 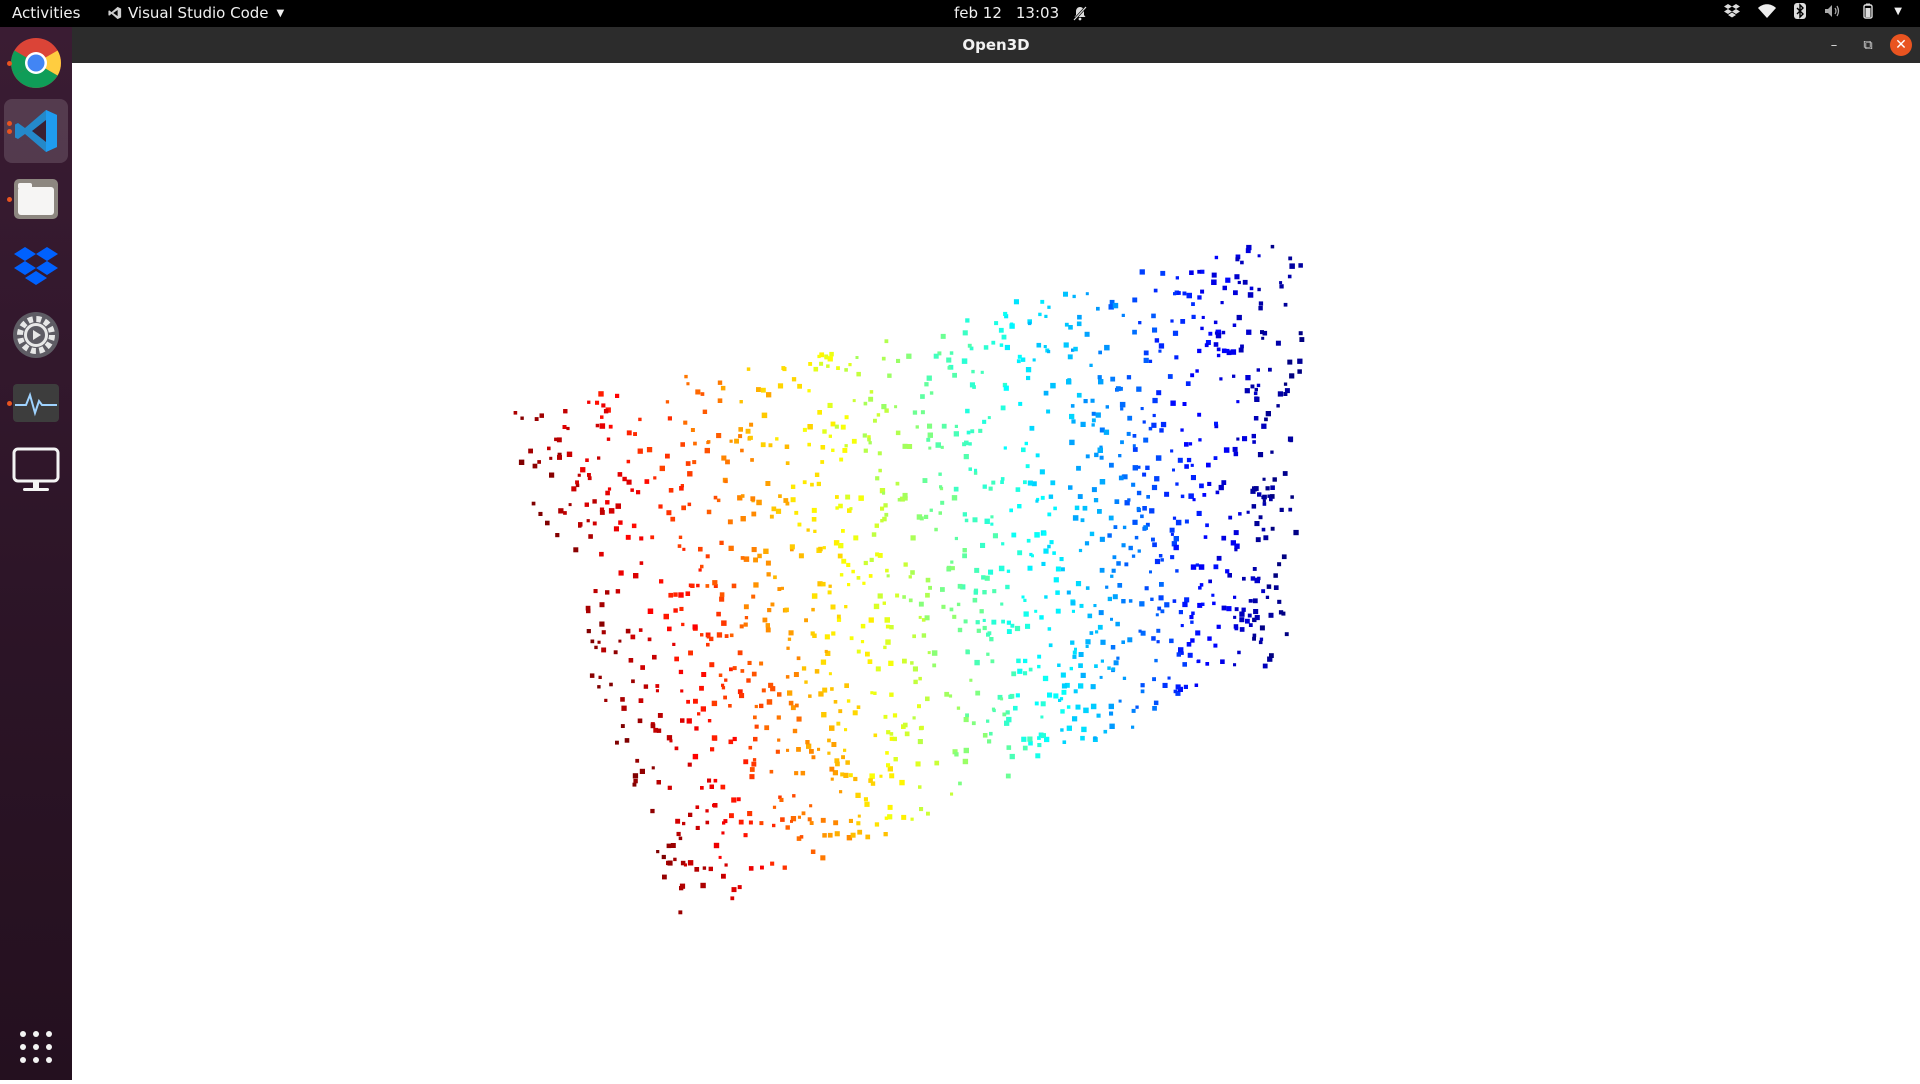 What do you see at coordinates (996, 45) in the screenshot?
I see `window-titlebar: Open3D – ⧉ ✕` at bounding box center [996, 45].